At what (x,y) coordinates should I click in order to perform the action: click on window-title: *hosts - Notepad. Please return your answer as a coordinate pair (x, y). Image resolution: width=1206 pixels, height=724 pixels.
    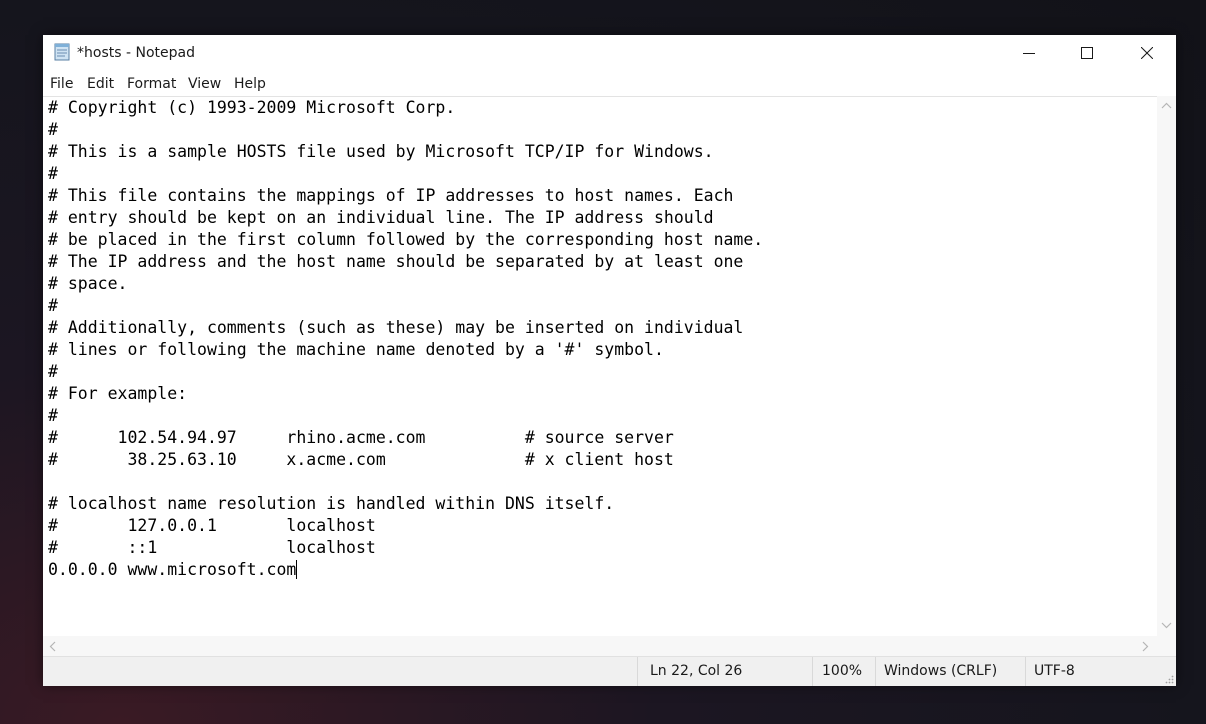
    Looking at the image, I should click on (136, 53).